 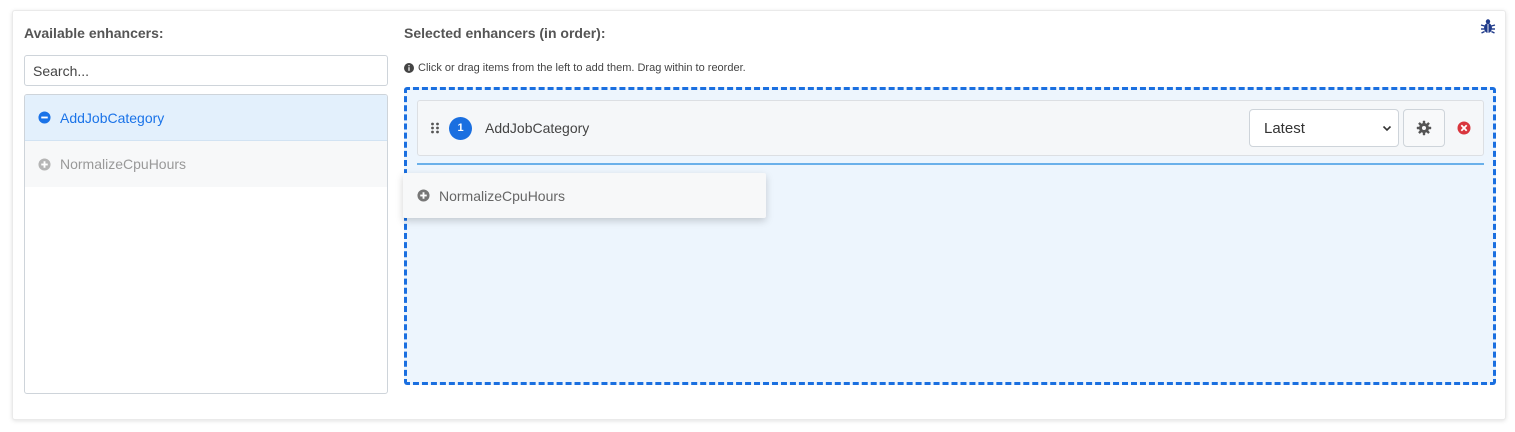 I want to click on drop-indicator, so click(x=950, y=164).